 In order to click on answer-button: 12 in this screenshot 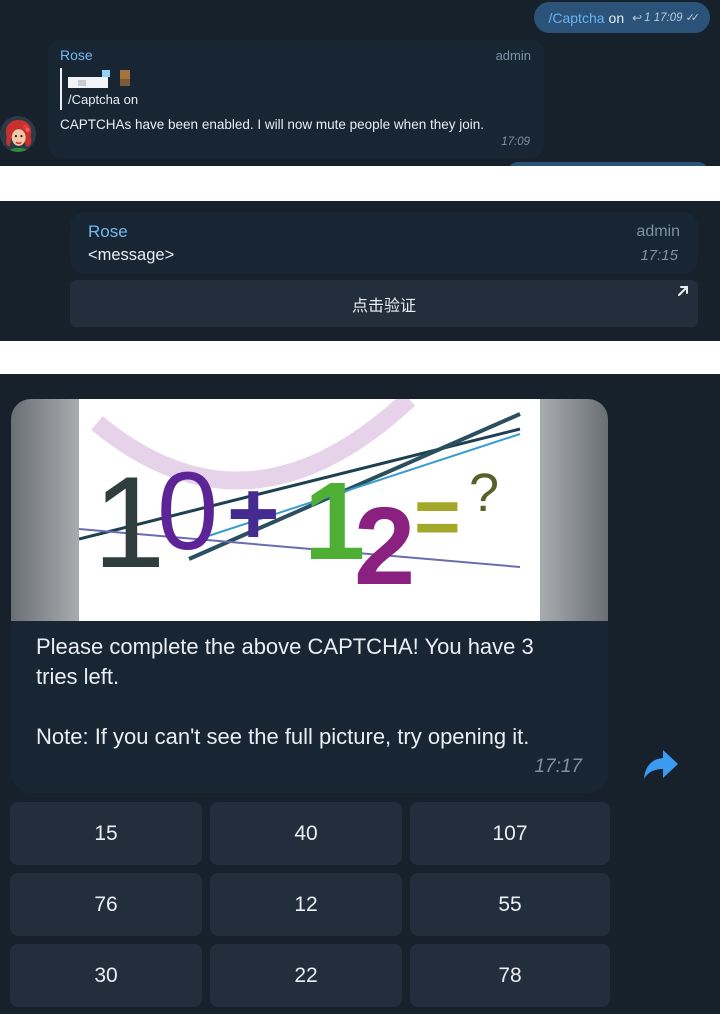, I will do `click(306, 904)`.